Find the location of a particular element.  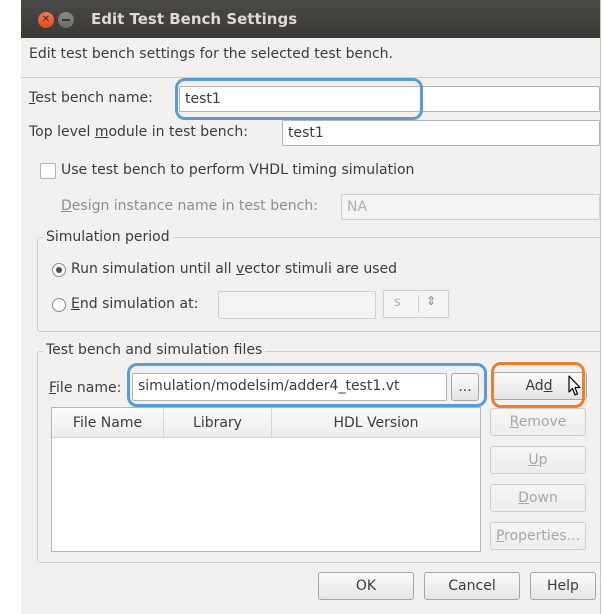

top-module-input: test1 is located at coordinates (441, 133).